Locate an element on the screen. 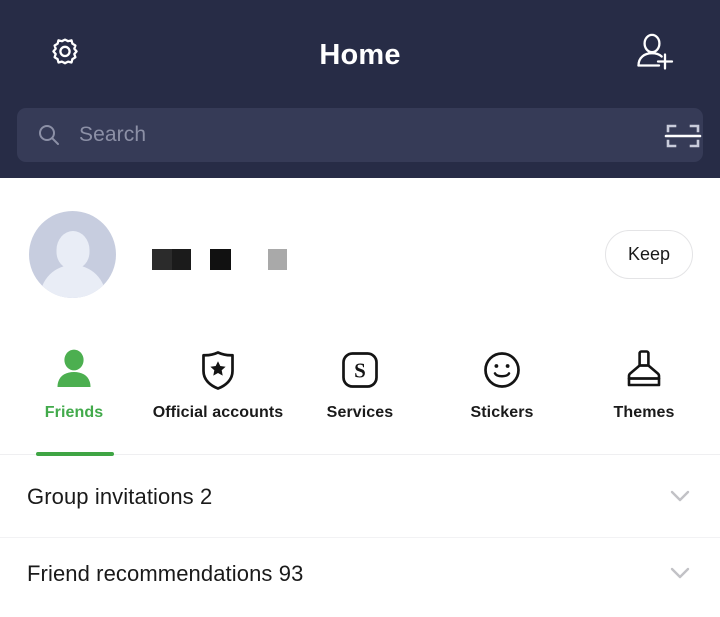 This screenshot has height=617, width=720. tab-official-accounts: Official accounts is located at coordinates (218, 393).